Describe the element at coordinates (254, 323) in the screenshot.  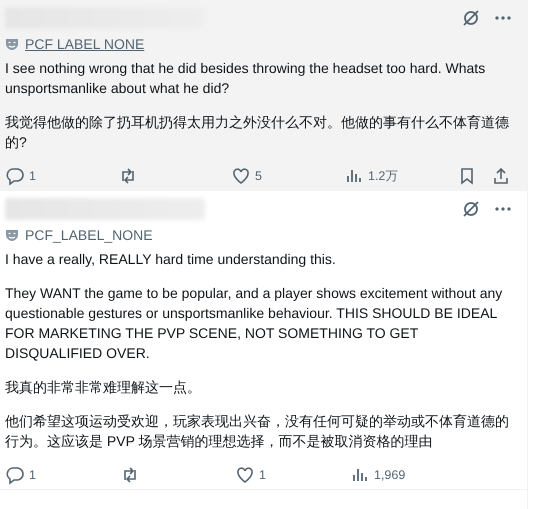
I see `post-text: They WANT the game to be popular, and a player shows excitement without any questionable gestures or unsportsmanlike behaviour. THIS SHOULD BE IDEAL FOR MARKETING THE PVP SCENE, NOT SOMETHING TO GET DISQUALIFIED OVER.` at that location.